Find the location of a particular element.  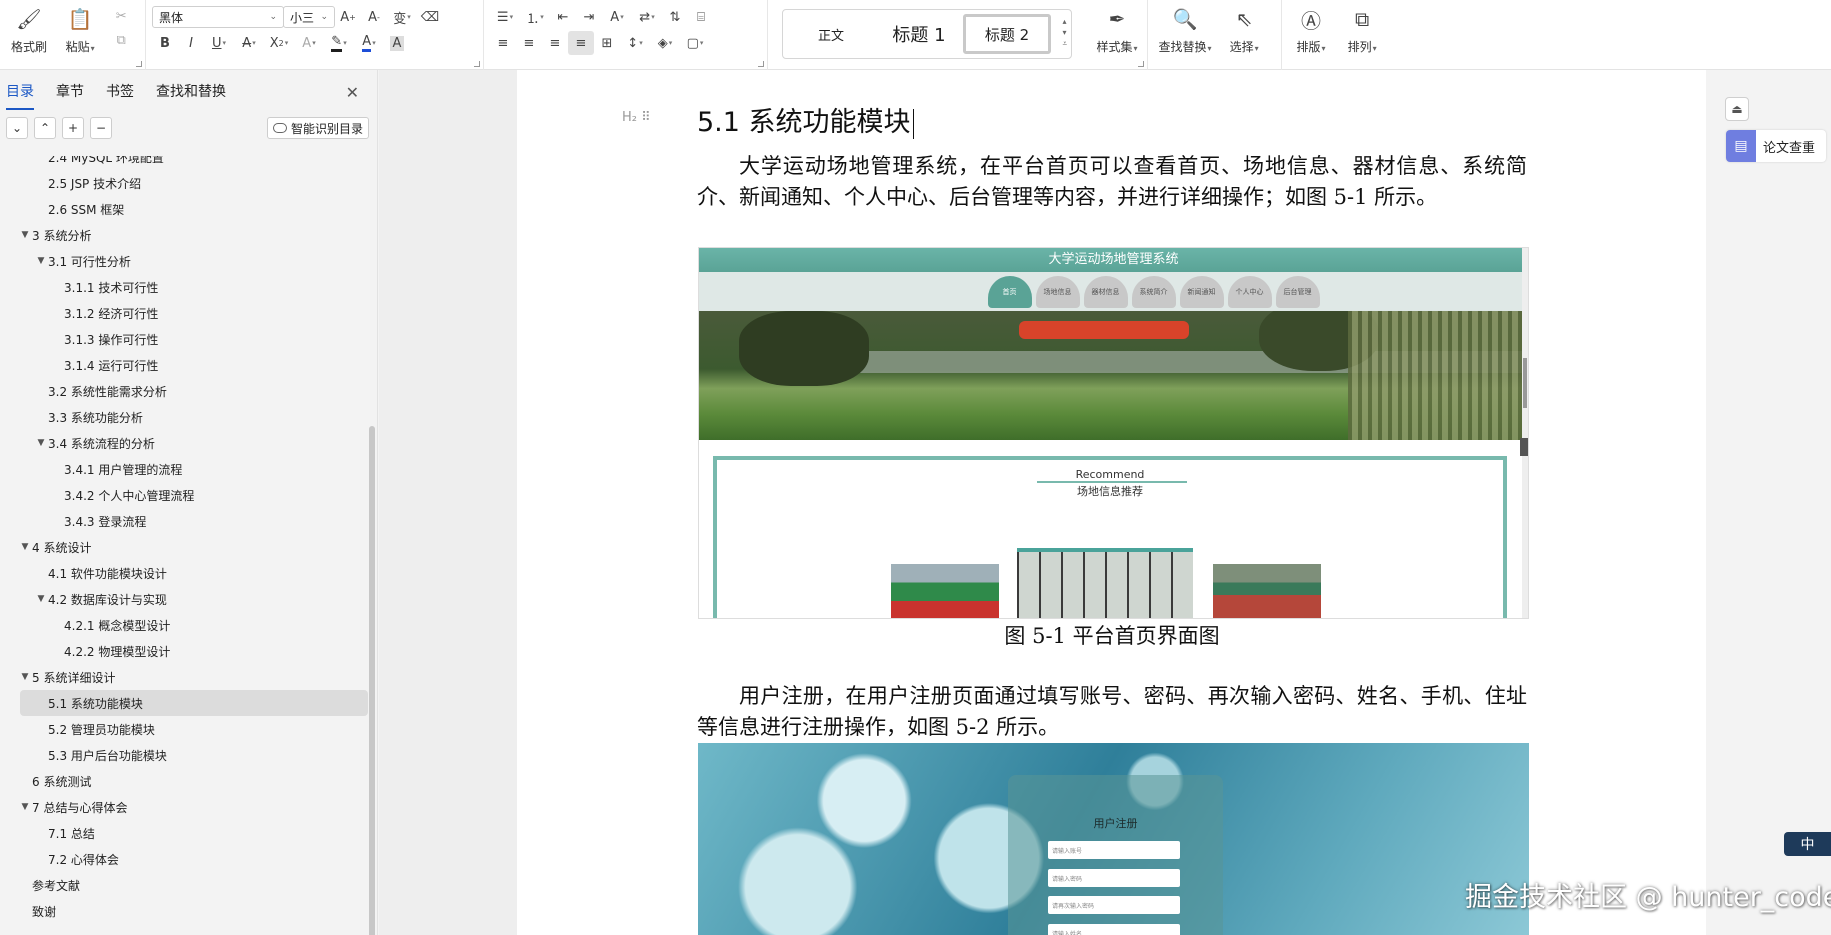

toc-item: 3.3 系统功能分析 is located at coordinates (184, 417).